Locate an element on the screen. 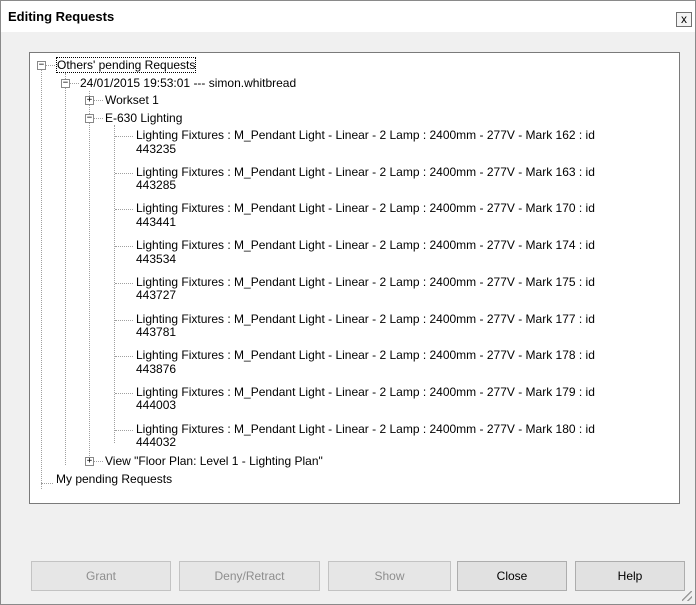 This screenshot has width=696, height=605. grant-button: Grant is located at coordinates (101, 576).